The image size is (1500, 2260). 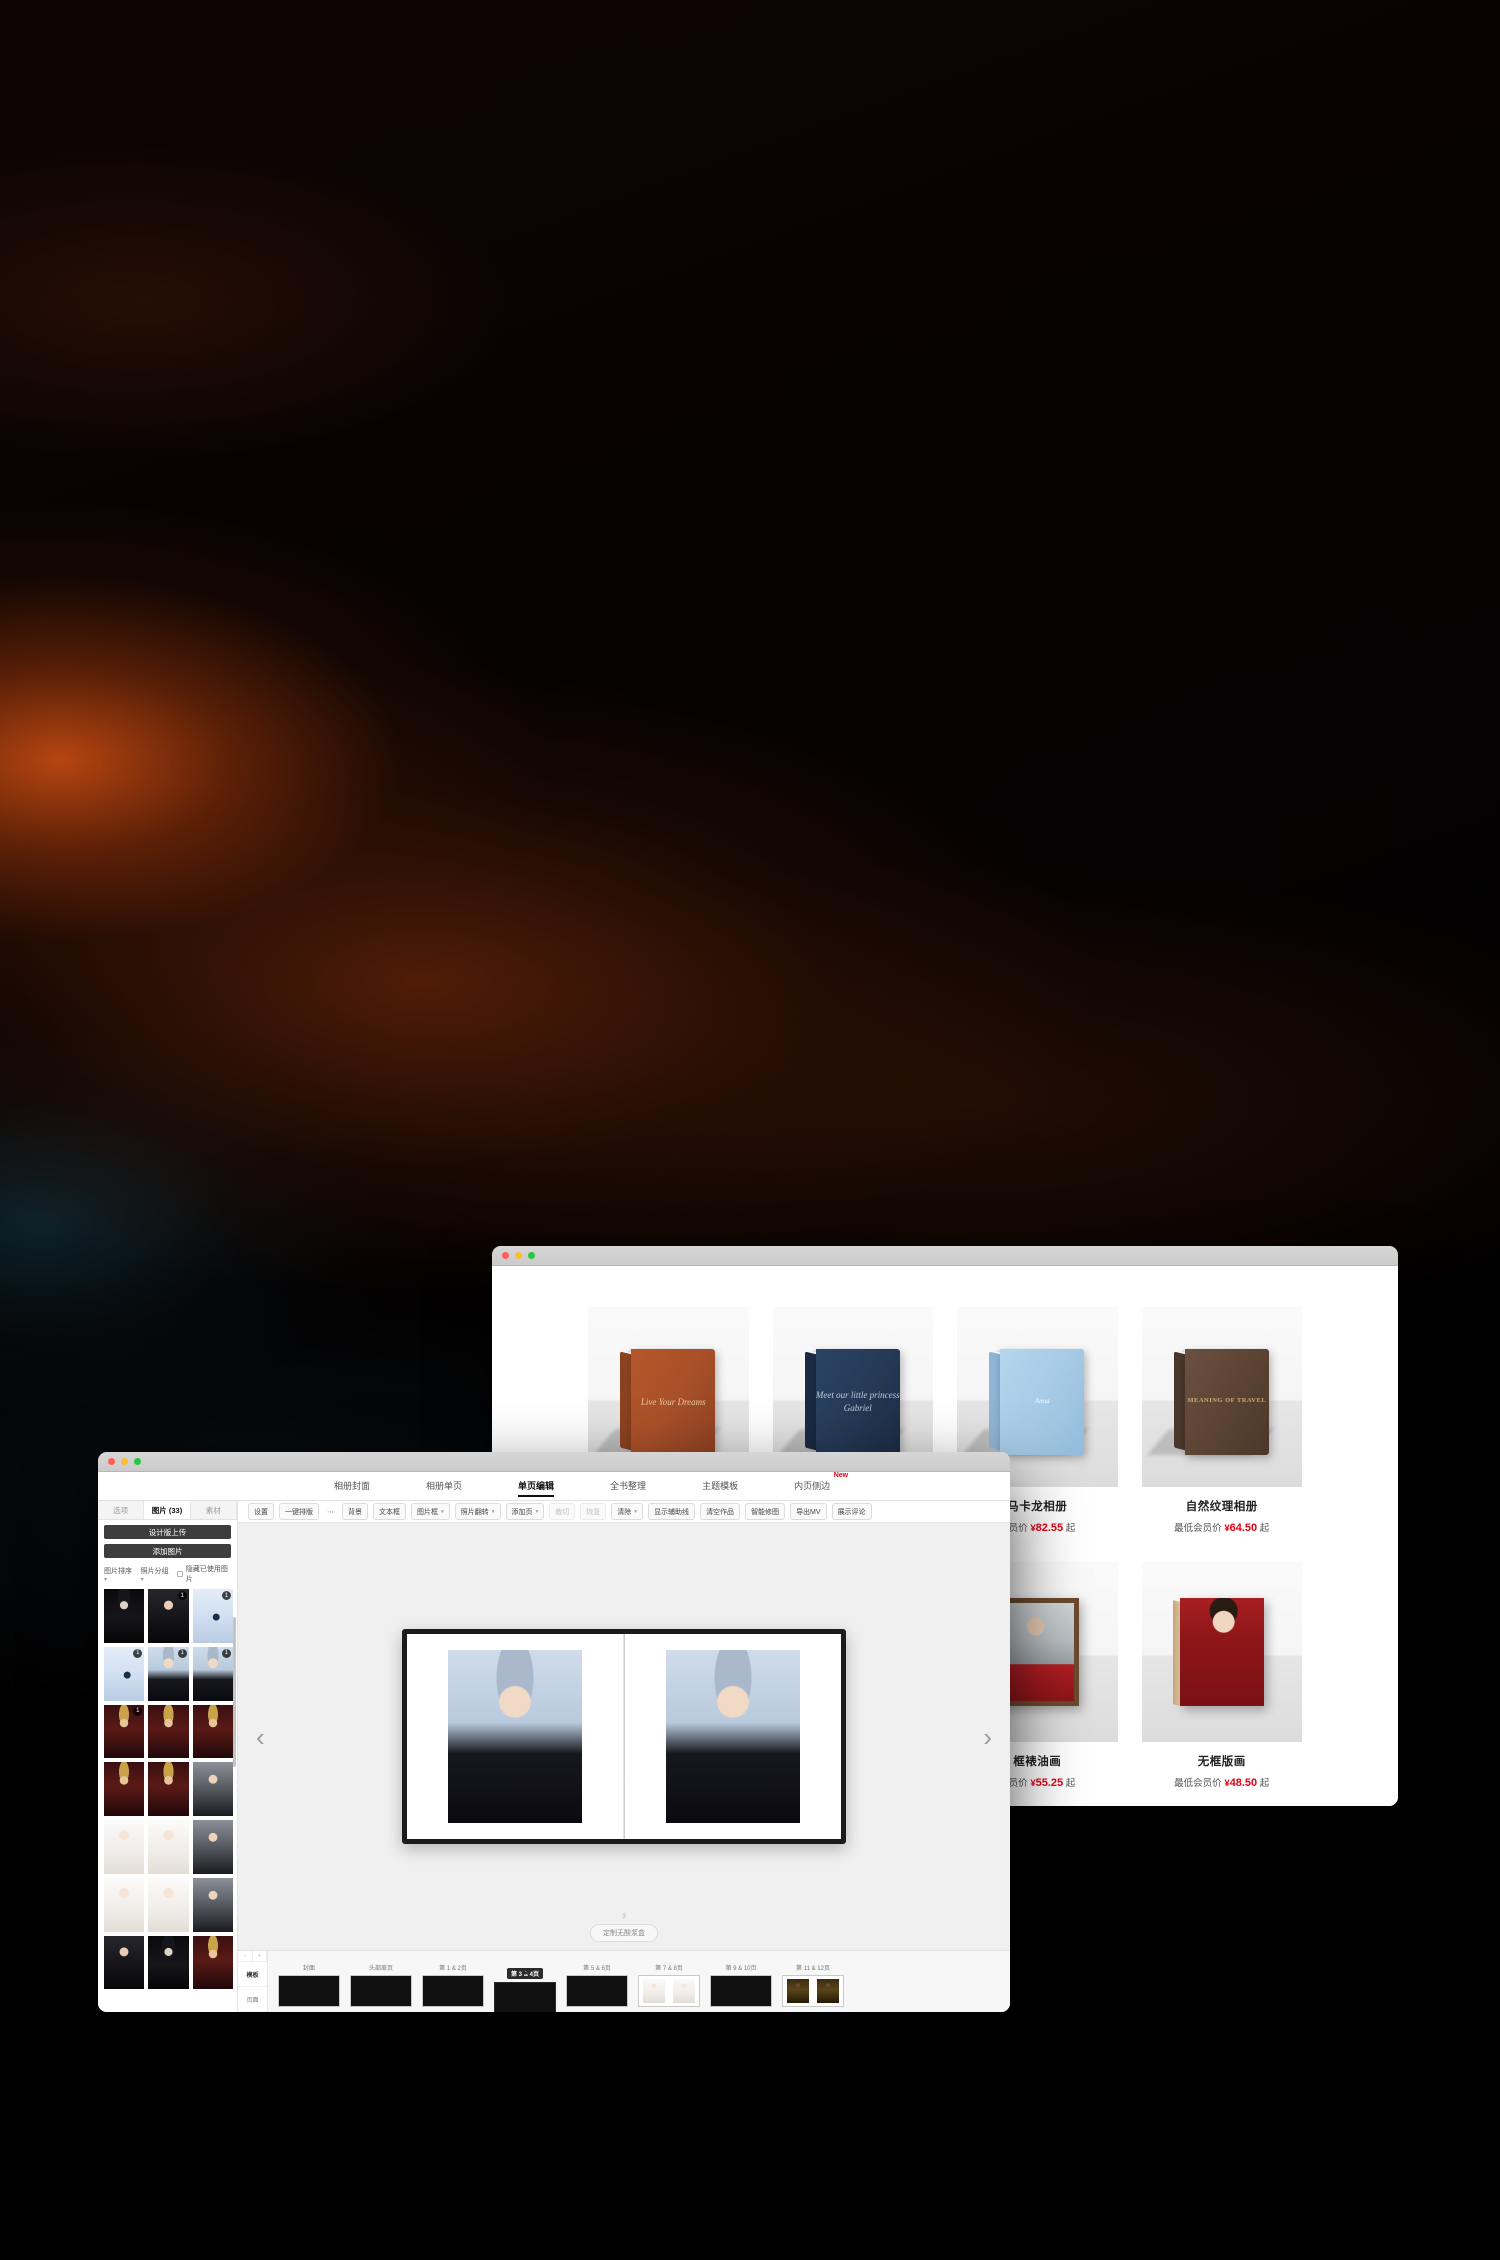 I want to click on spread-photo-left, so click(x=515, y=1736).